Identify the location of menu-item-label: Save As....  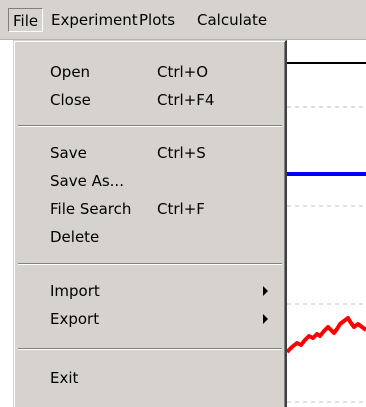
(87, 181).